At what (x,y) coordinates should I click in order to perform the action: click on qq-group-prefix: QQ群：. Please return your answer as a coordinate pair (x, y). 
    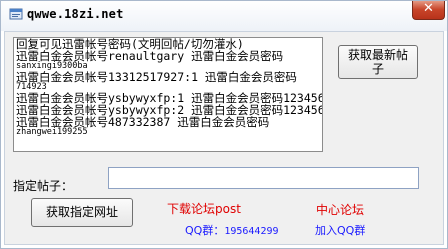
    Looking at the image, I should click on (205, 230).